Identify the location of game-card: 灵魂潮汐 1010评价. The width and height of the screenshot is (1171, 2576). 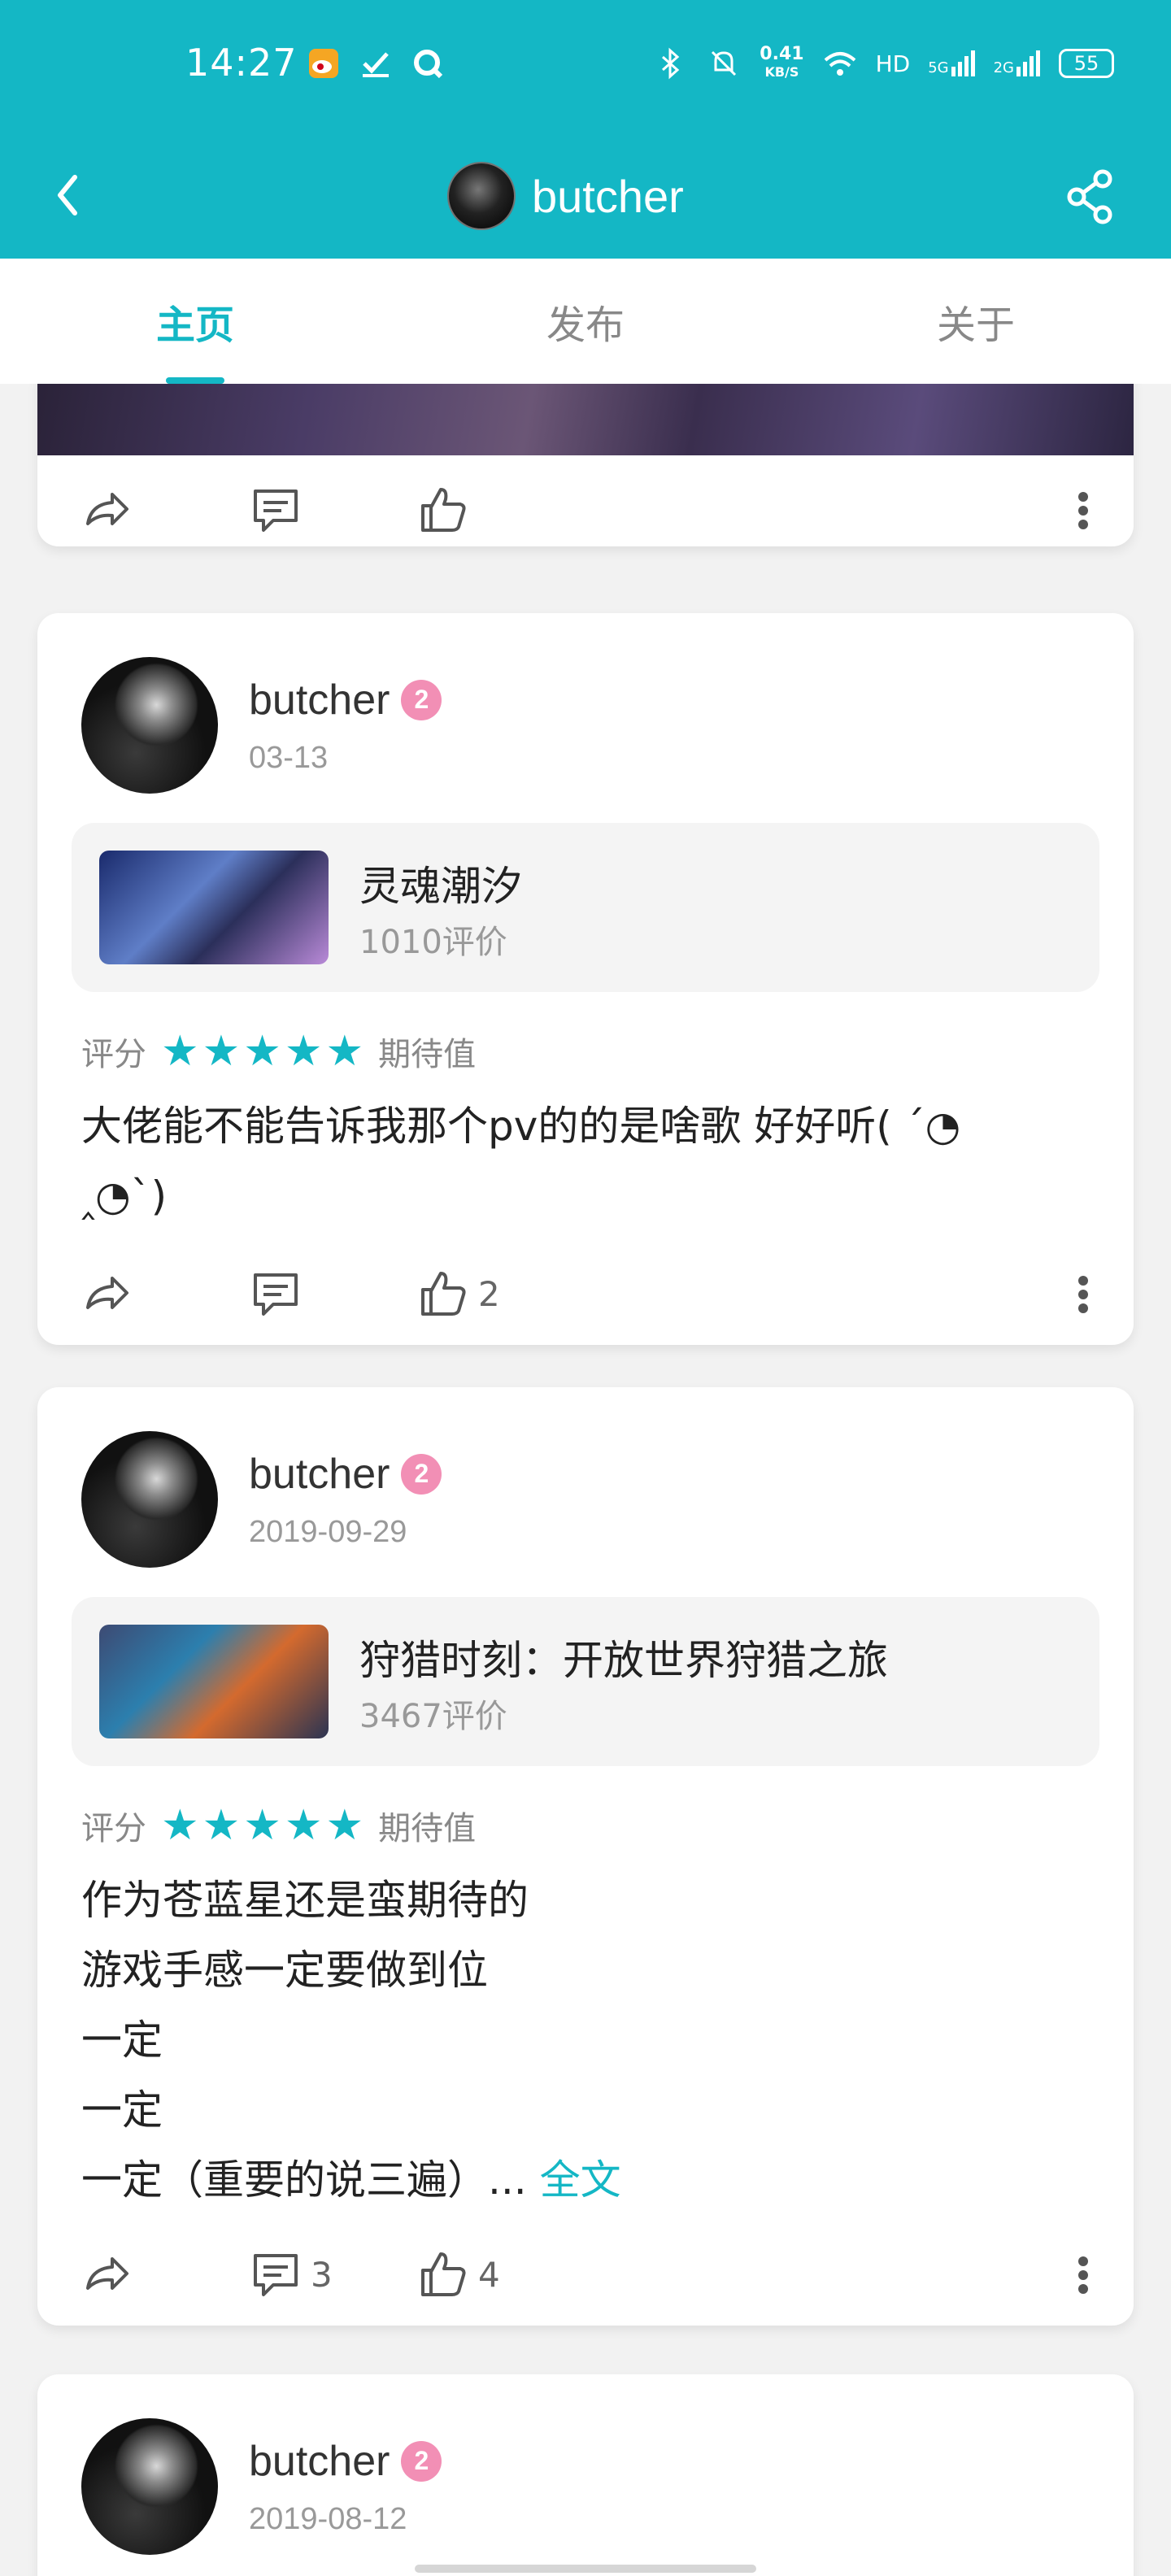
(585, 908).